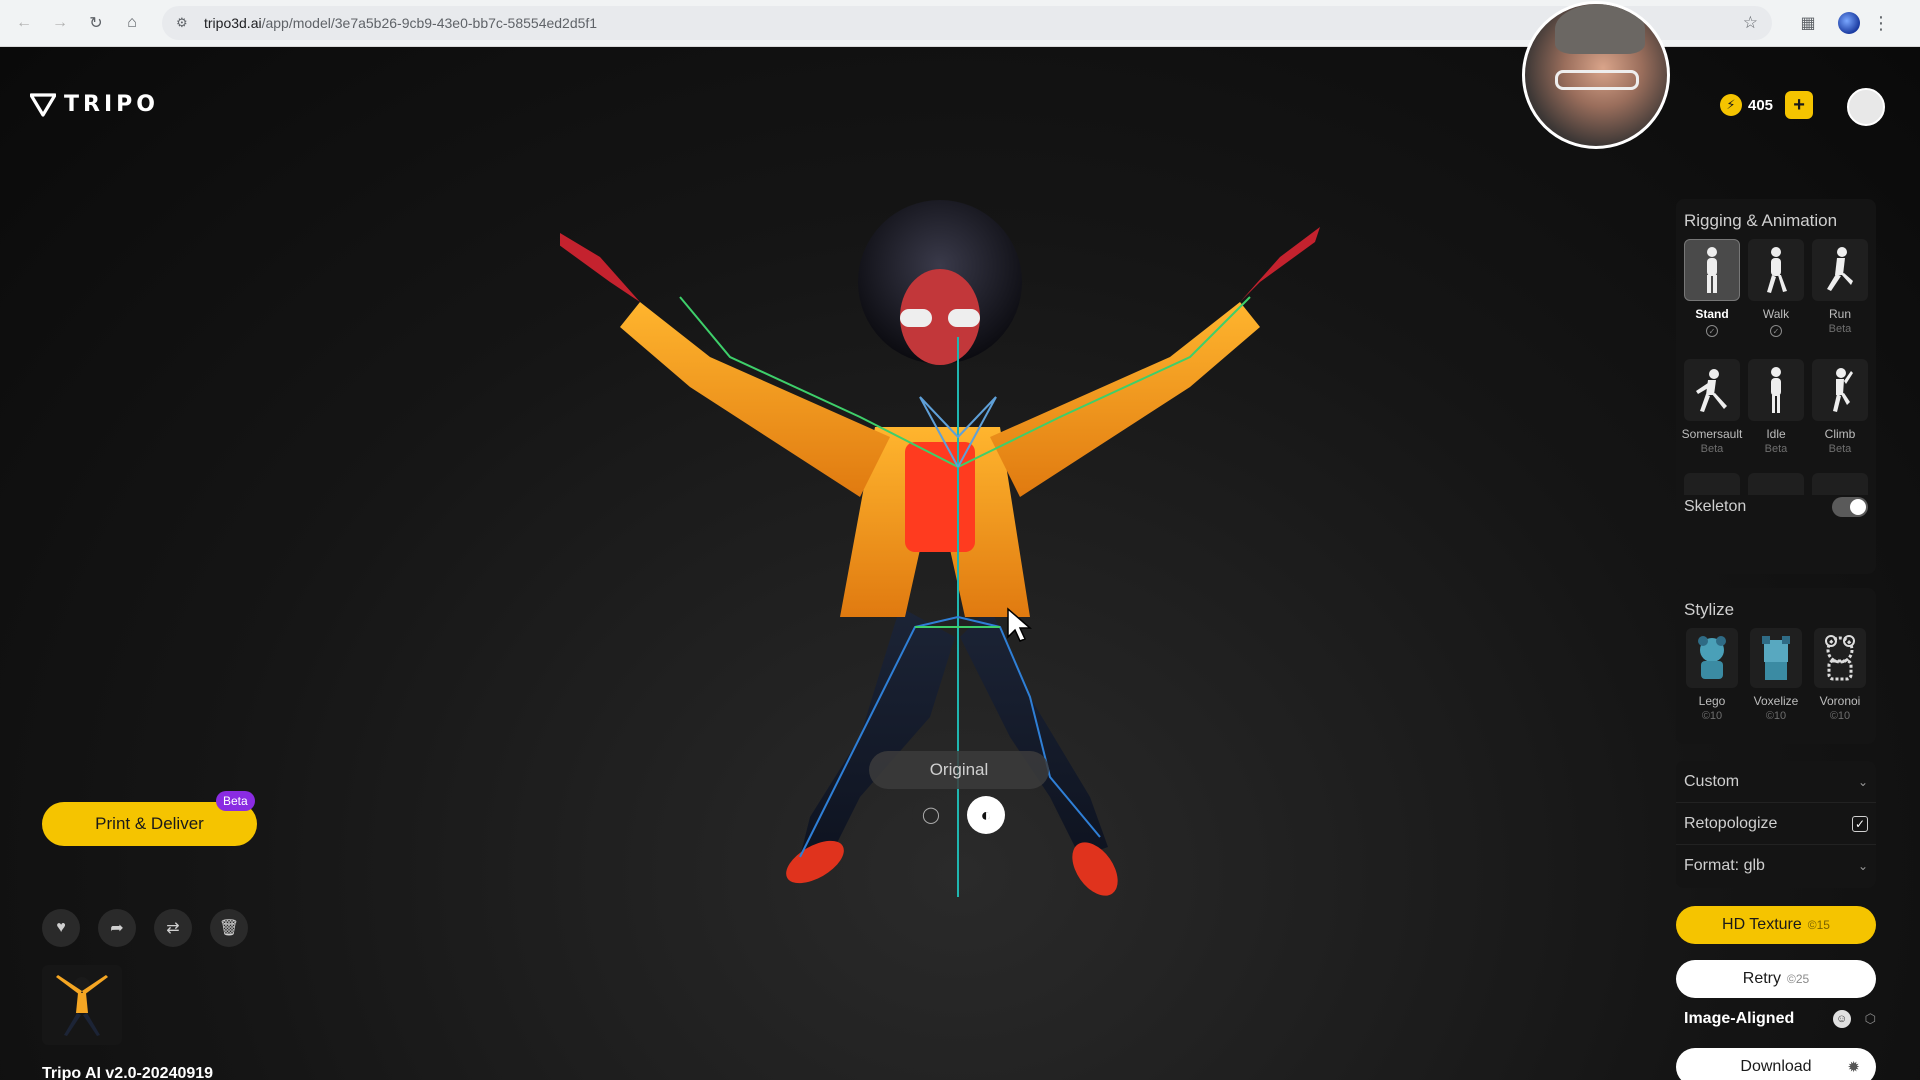 Image resolution: width=1920 pixels, height=1080 pixels. I want to click on retopologize-row: Retopologize ✓, so click(1776, 824).